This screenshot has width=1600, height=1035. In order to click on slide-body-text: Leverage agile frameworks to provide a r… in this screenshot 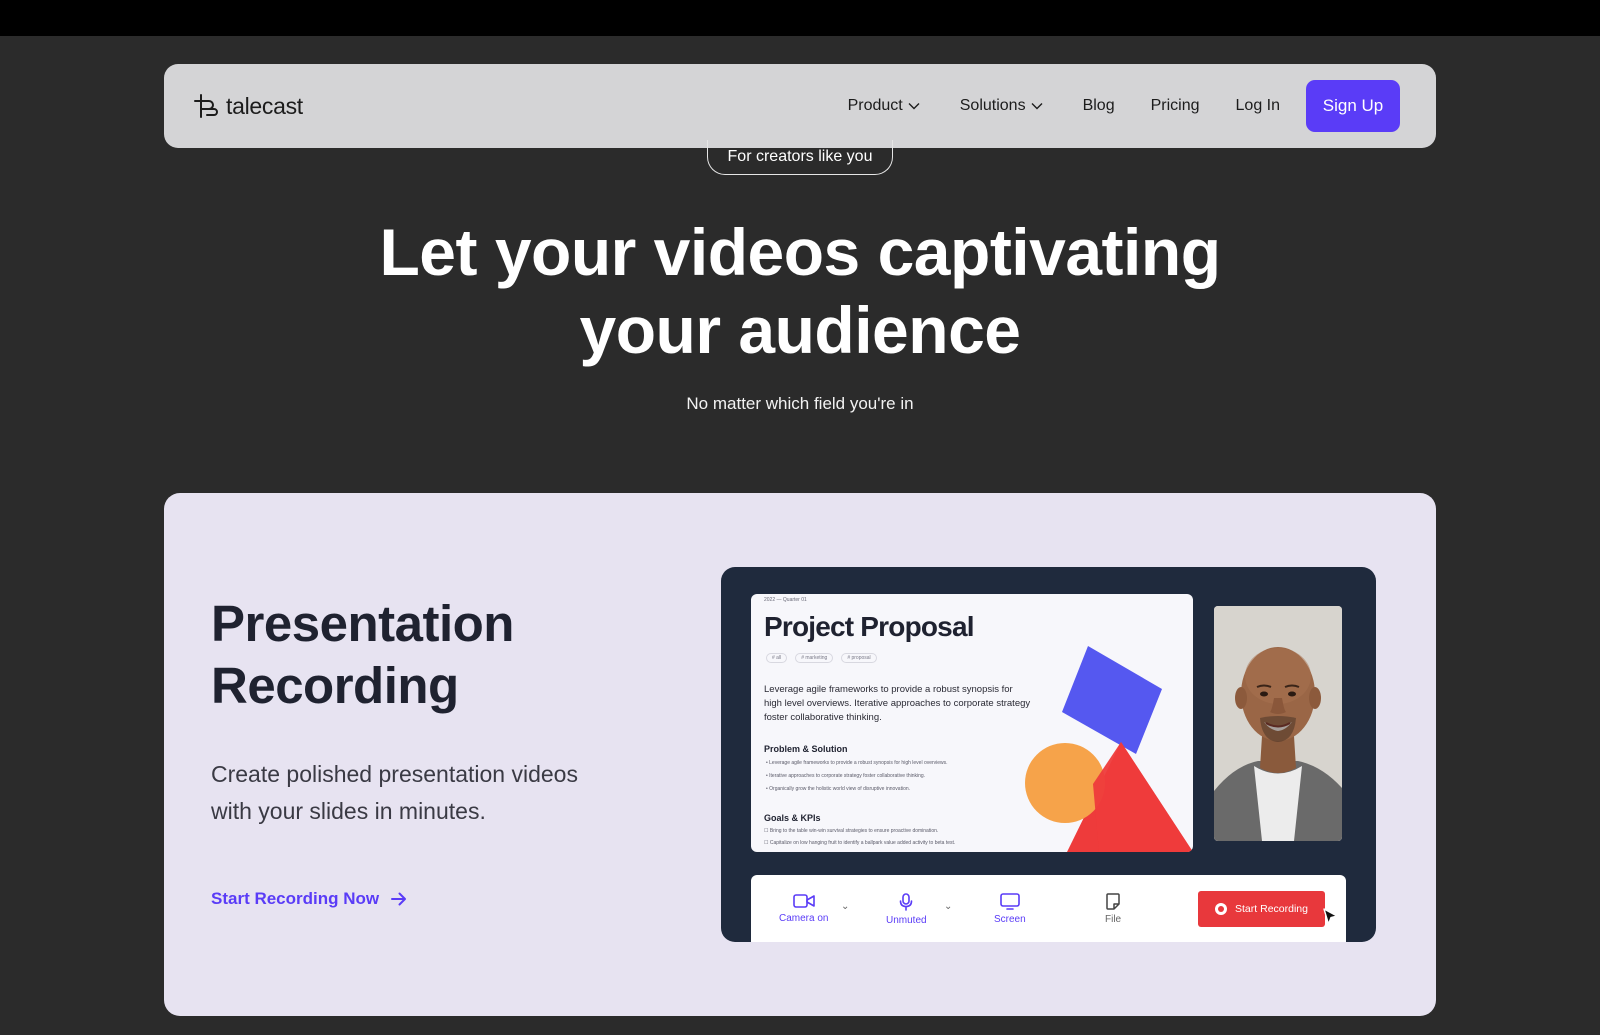, I will do `click(897, 703)`.